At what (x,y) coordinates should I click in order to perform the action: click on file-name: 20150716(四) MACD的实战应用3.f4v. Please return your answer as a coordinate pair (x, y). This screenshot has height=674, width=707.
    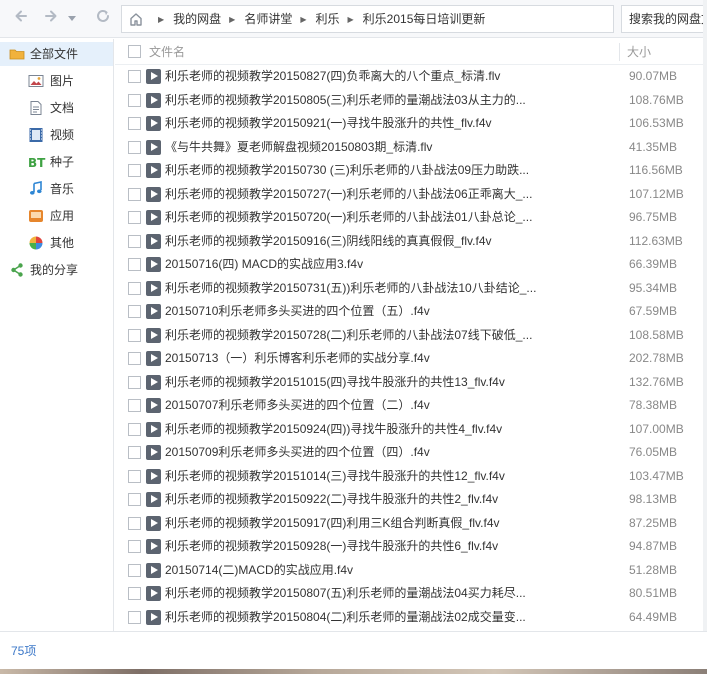
    Looking at the image, I should click on (355, 264).